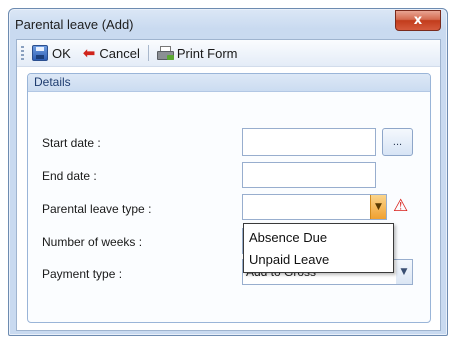  Describe the element at coordinates (89, 53) in the screenshot. I see `cancel-arrow-icon: ⬅` at that location.